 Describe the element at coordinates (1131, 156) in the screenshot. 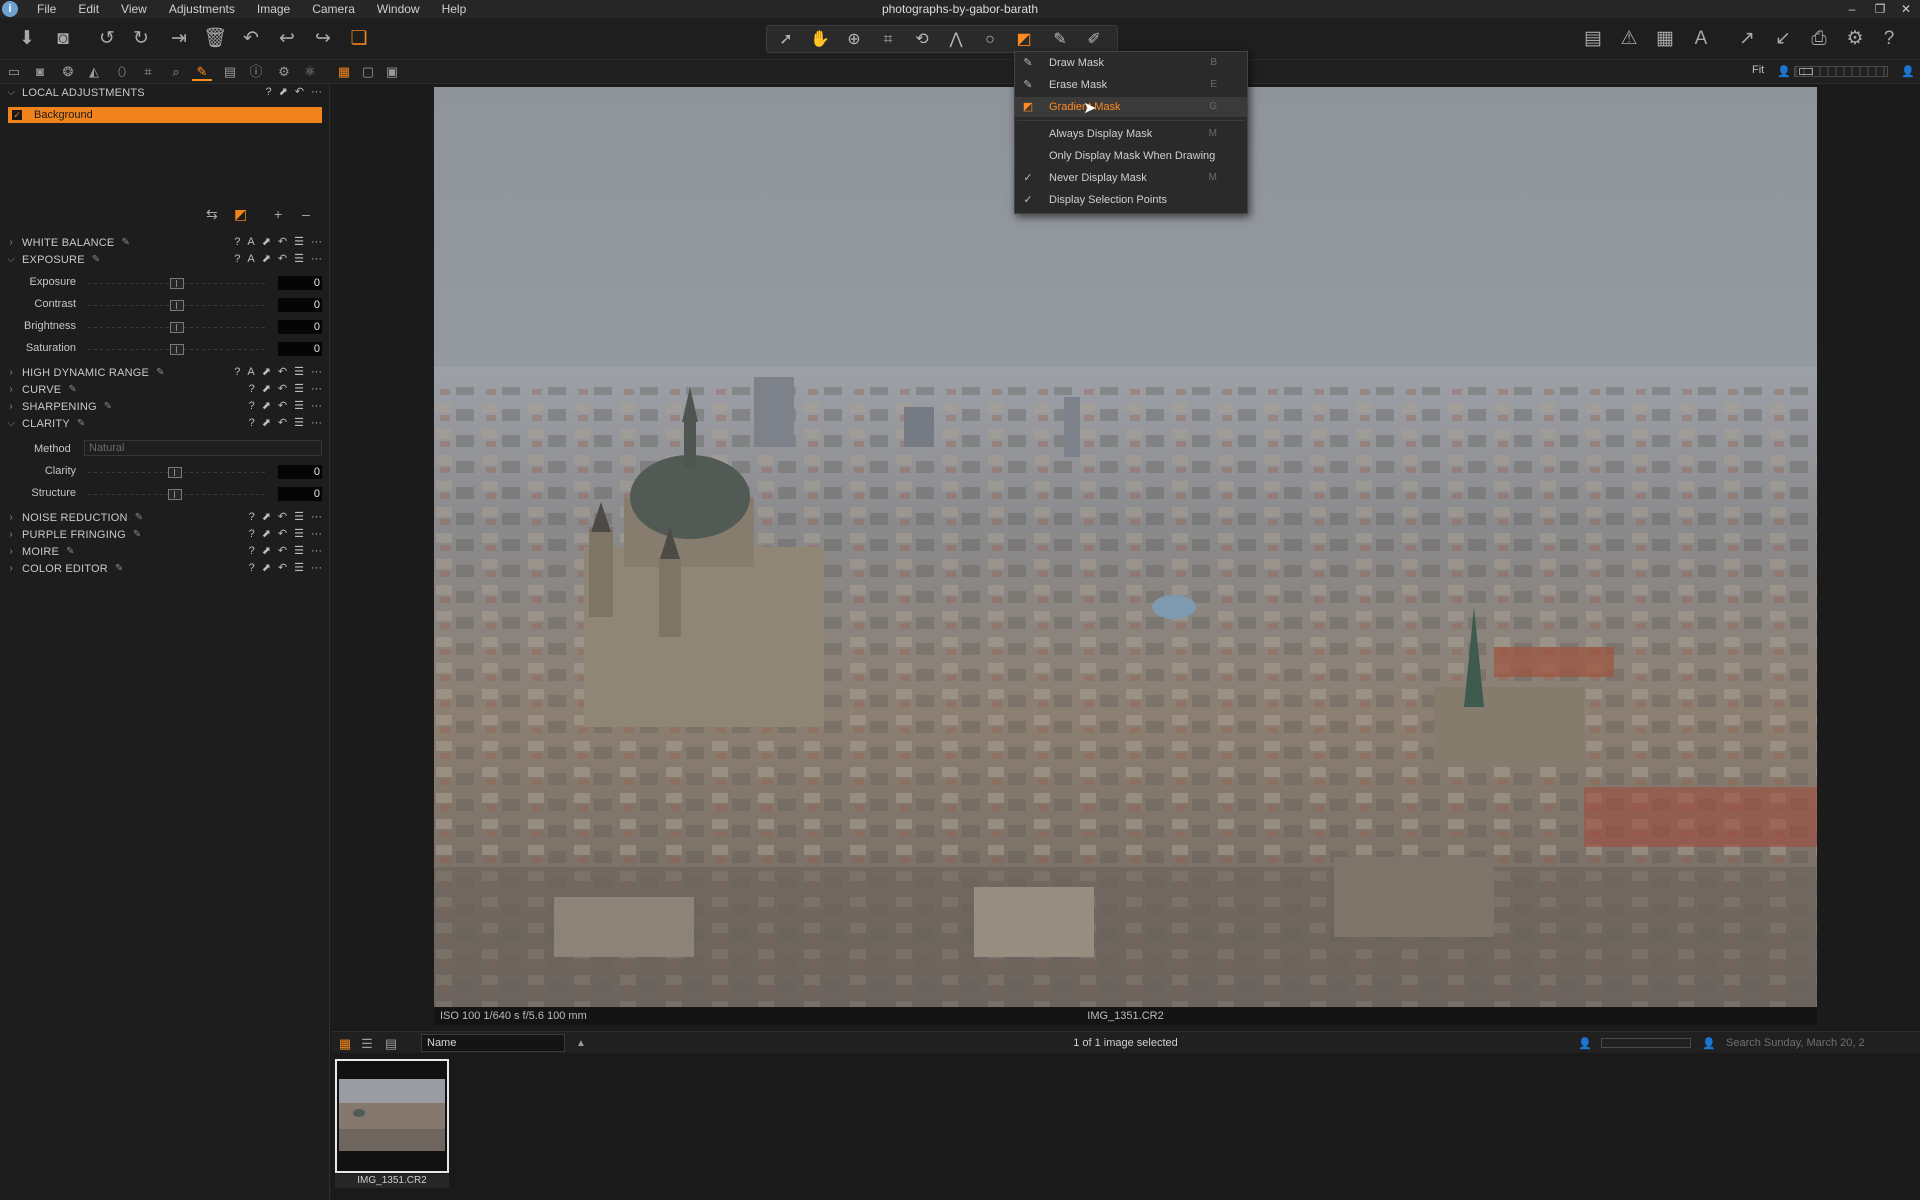

I see `menu-item-only-display-mask-drawing: Only Display Mask When Drawing` at that location.